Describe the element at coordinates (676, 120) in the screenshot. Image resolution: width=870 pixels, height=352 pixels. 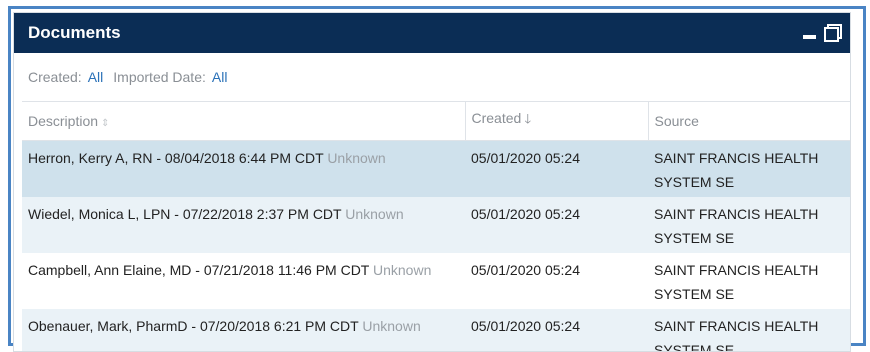
I see `column-header-label: Source` at that location.